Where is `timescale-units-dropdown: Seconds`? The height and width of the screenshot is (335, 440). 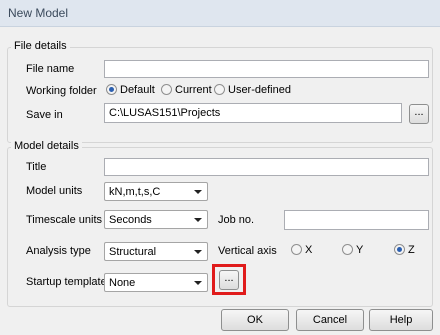
timescale-units-dropdown: Seconds is located at coordinates (156, 219).